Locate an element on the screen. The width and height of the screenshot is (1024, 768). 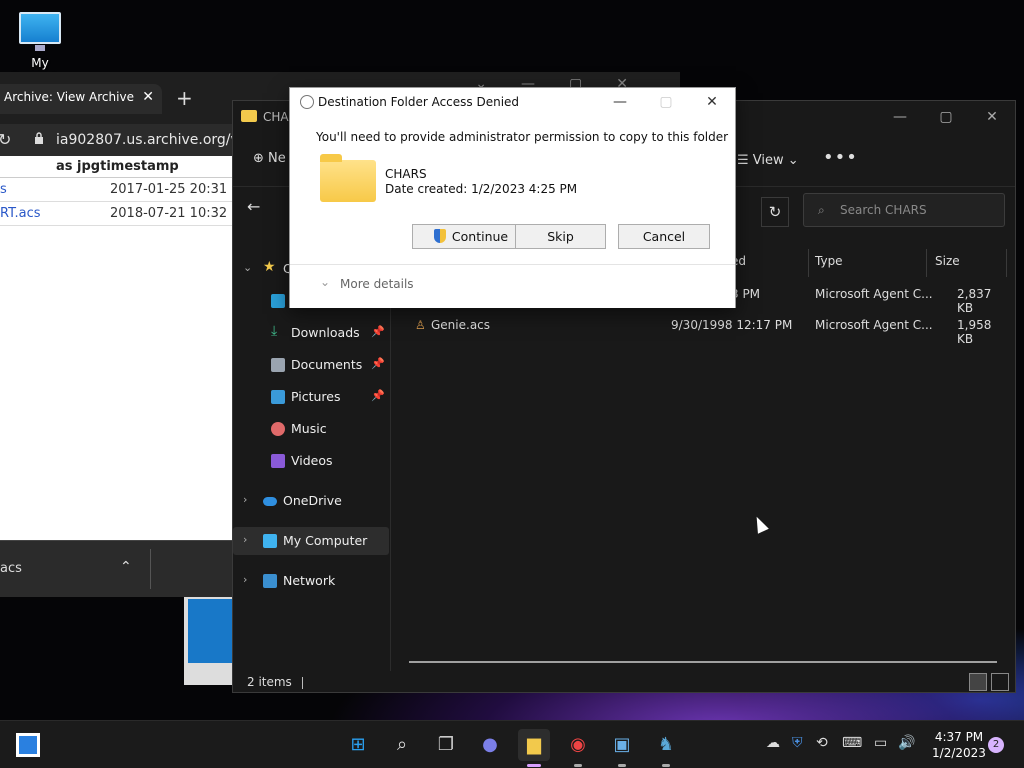
network-icon is located at coordinates (270, 581).